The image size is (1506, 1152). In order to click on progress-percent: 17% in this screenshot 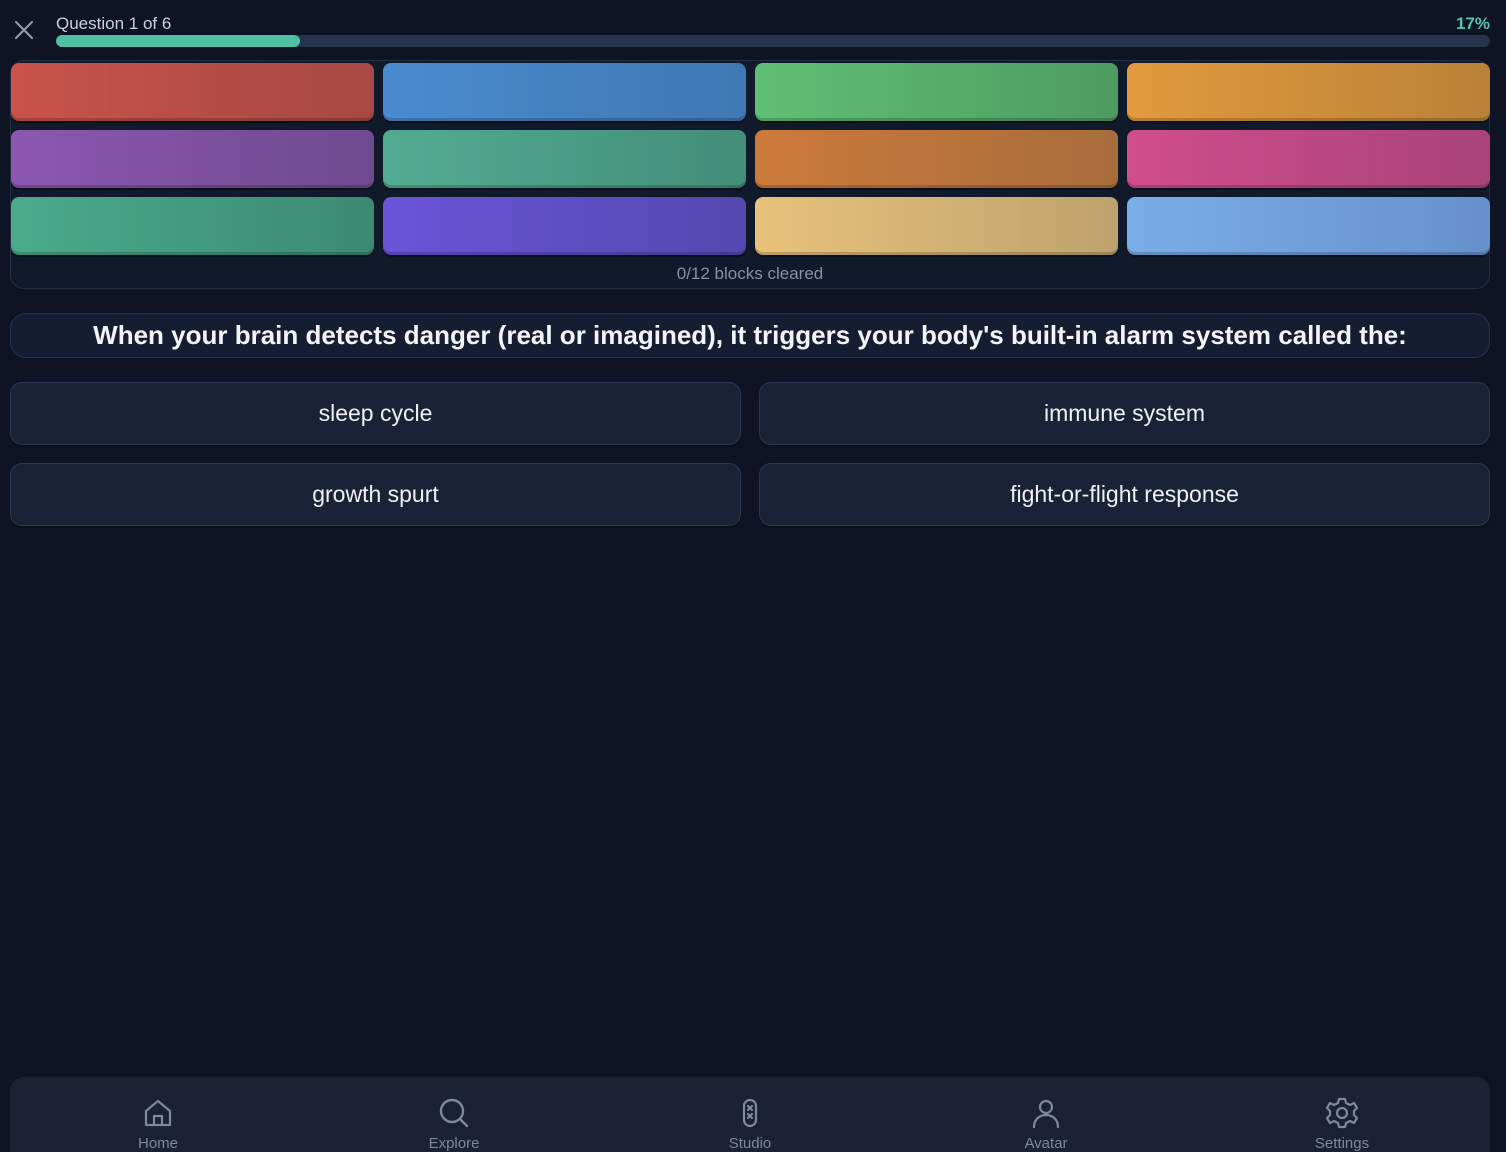, I will do `click(1472, 23)`.